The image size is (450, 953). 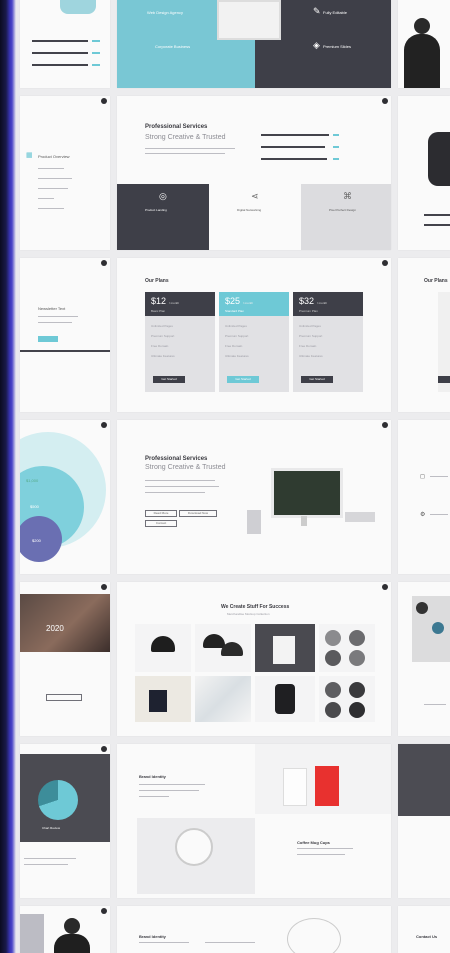 What do you see at coordinates (254, 821) in the screenshot?
I see `slide-r6-center: Brand Identity Coffee Mug Cups` at bounding box center [254, 821].